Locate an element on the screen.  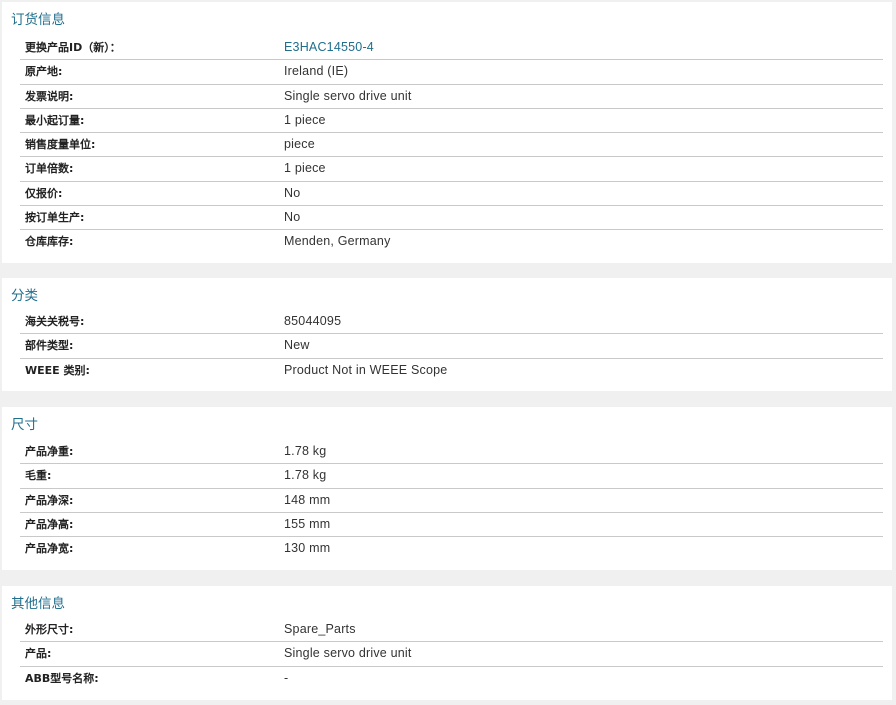
table-row-part-type: 部件类型: New is located at coordinates (451, 346).